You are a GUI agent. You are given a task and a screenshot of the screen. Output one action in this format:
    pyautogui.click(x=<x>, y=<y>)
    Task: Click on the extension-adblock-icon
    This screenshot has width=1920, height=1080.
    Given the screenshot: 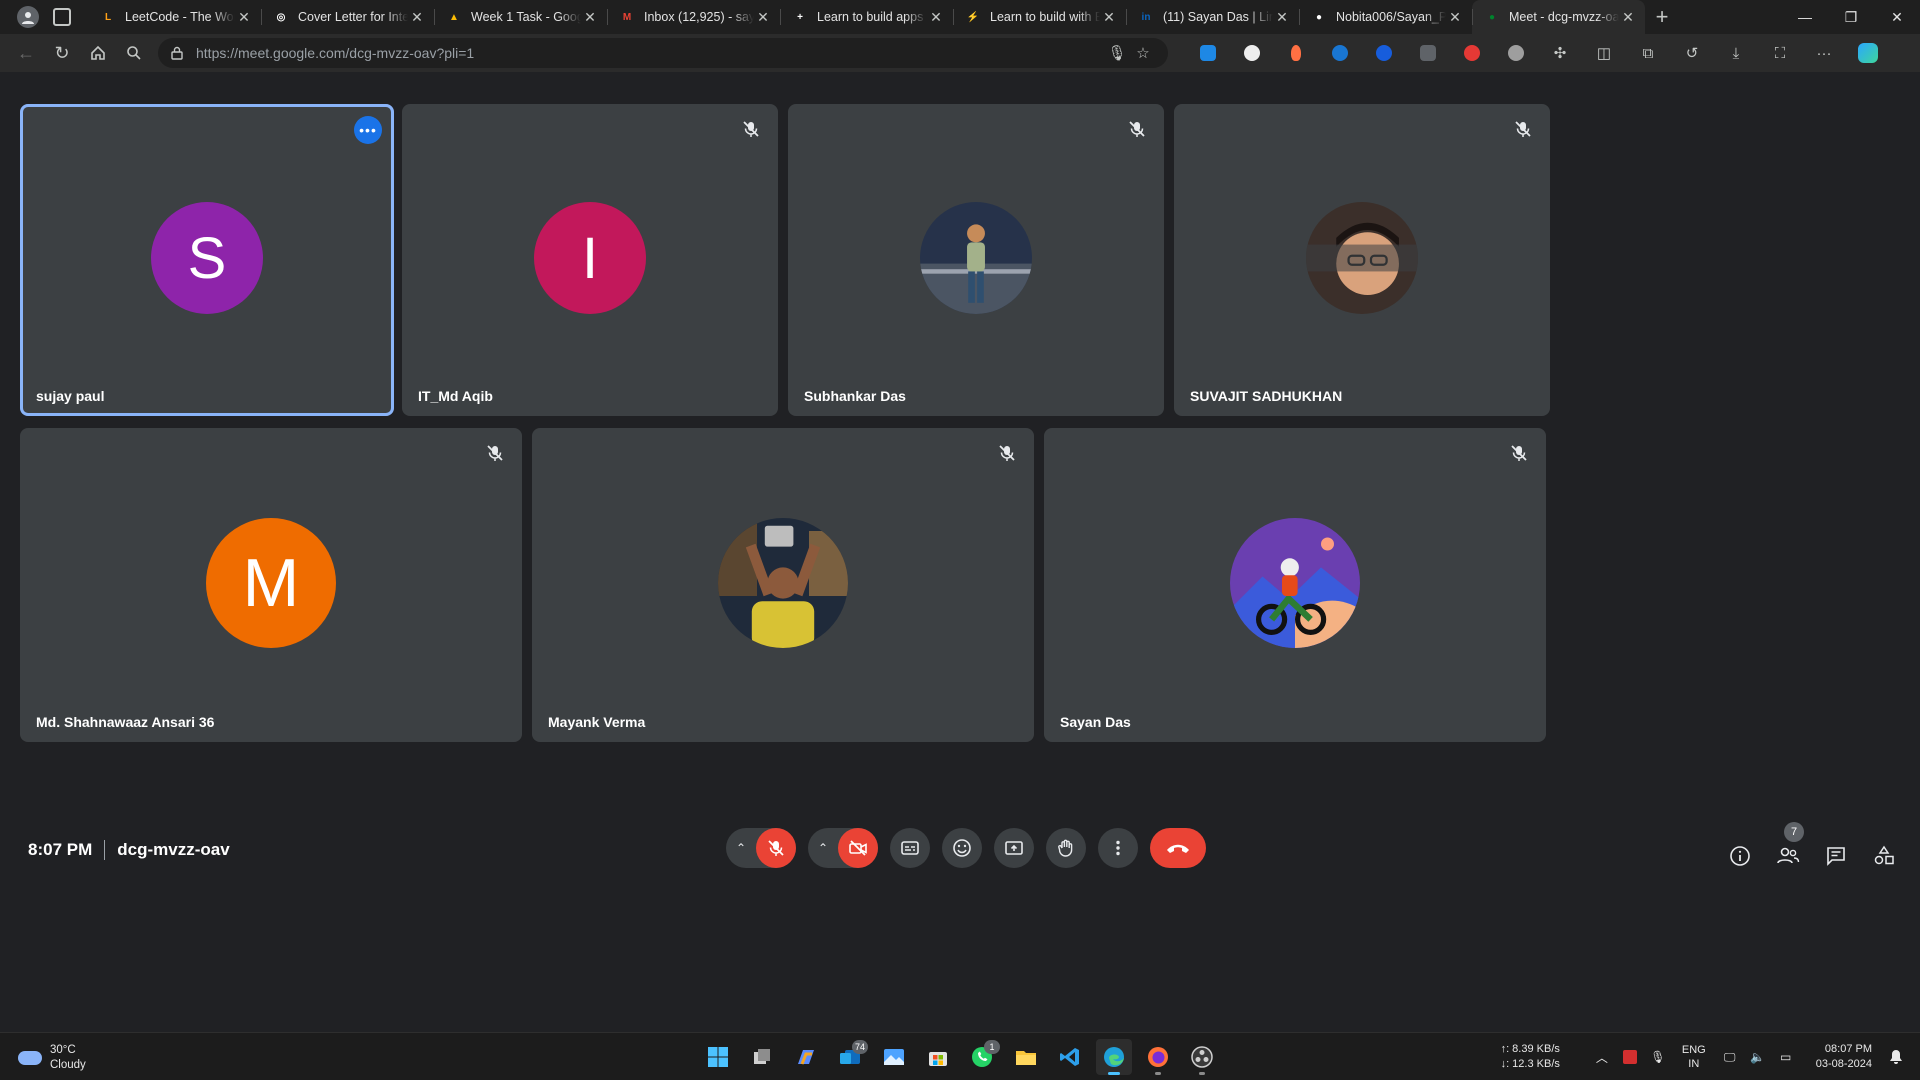 What is the action you would take?
    pyautogui.click(x=1472, y=53)
    